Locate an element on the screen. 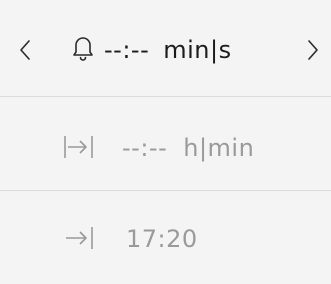 This screenshot has height=284, width=331. timer-display: --:-- min|s is located at coordinates (168, 50).